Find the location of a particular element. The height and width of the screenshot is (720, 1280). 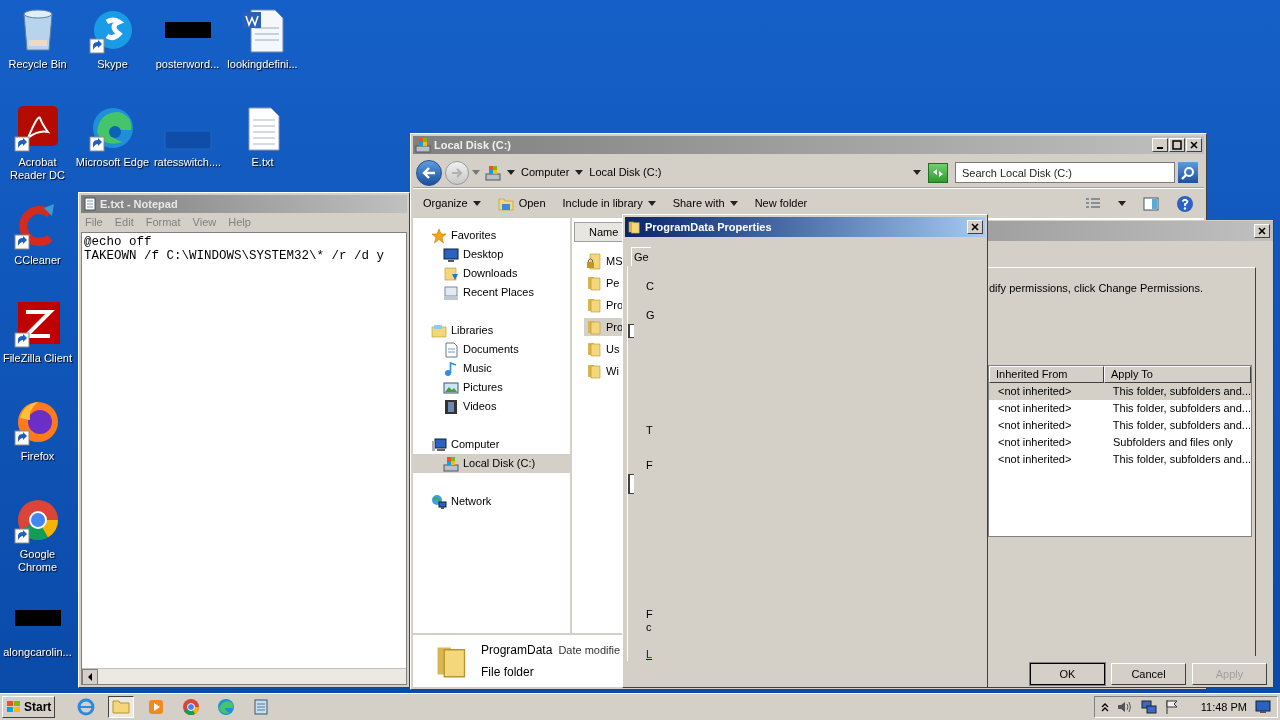

text-line: @echo off is located at coordinates (118, 242).